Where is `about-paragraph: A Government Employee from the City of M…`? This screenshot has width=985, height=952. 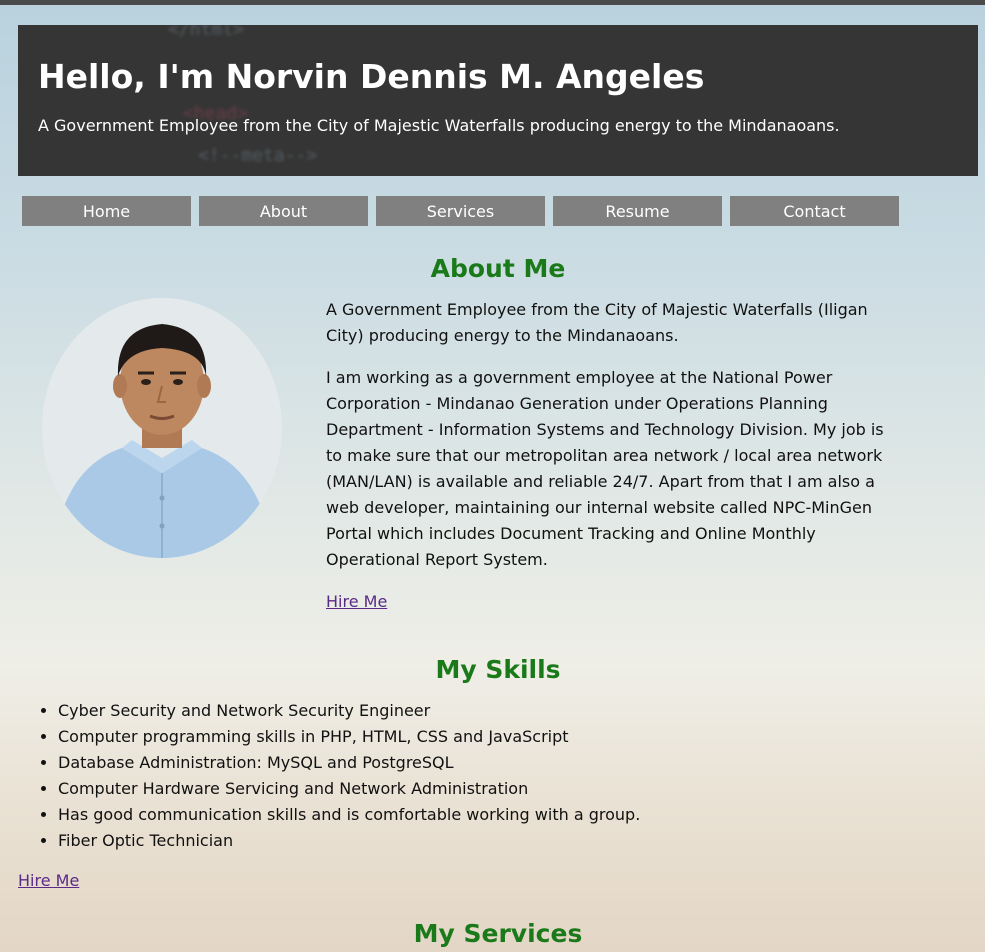
about-paragraph: A Government Employee from the City of M… is located at coordinates (597, 322).